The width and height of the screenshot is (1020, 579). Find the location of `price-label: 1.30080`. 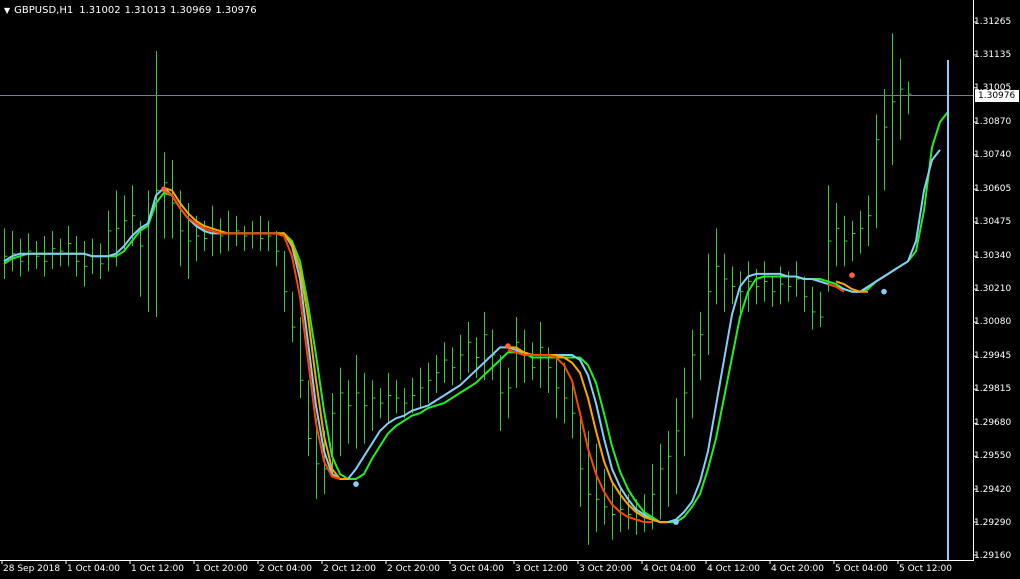

price-label: 1.30080 is located at coordinates (993, 322).